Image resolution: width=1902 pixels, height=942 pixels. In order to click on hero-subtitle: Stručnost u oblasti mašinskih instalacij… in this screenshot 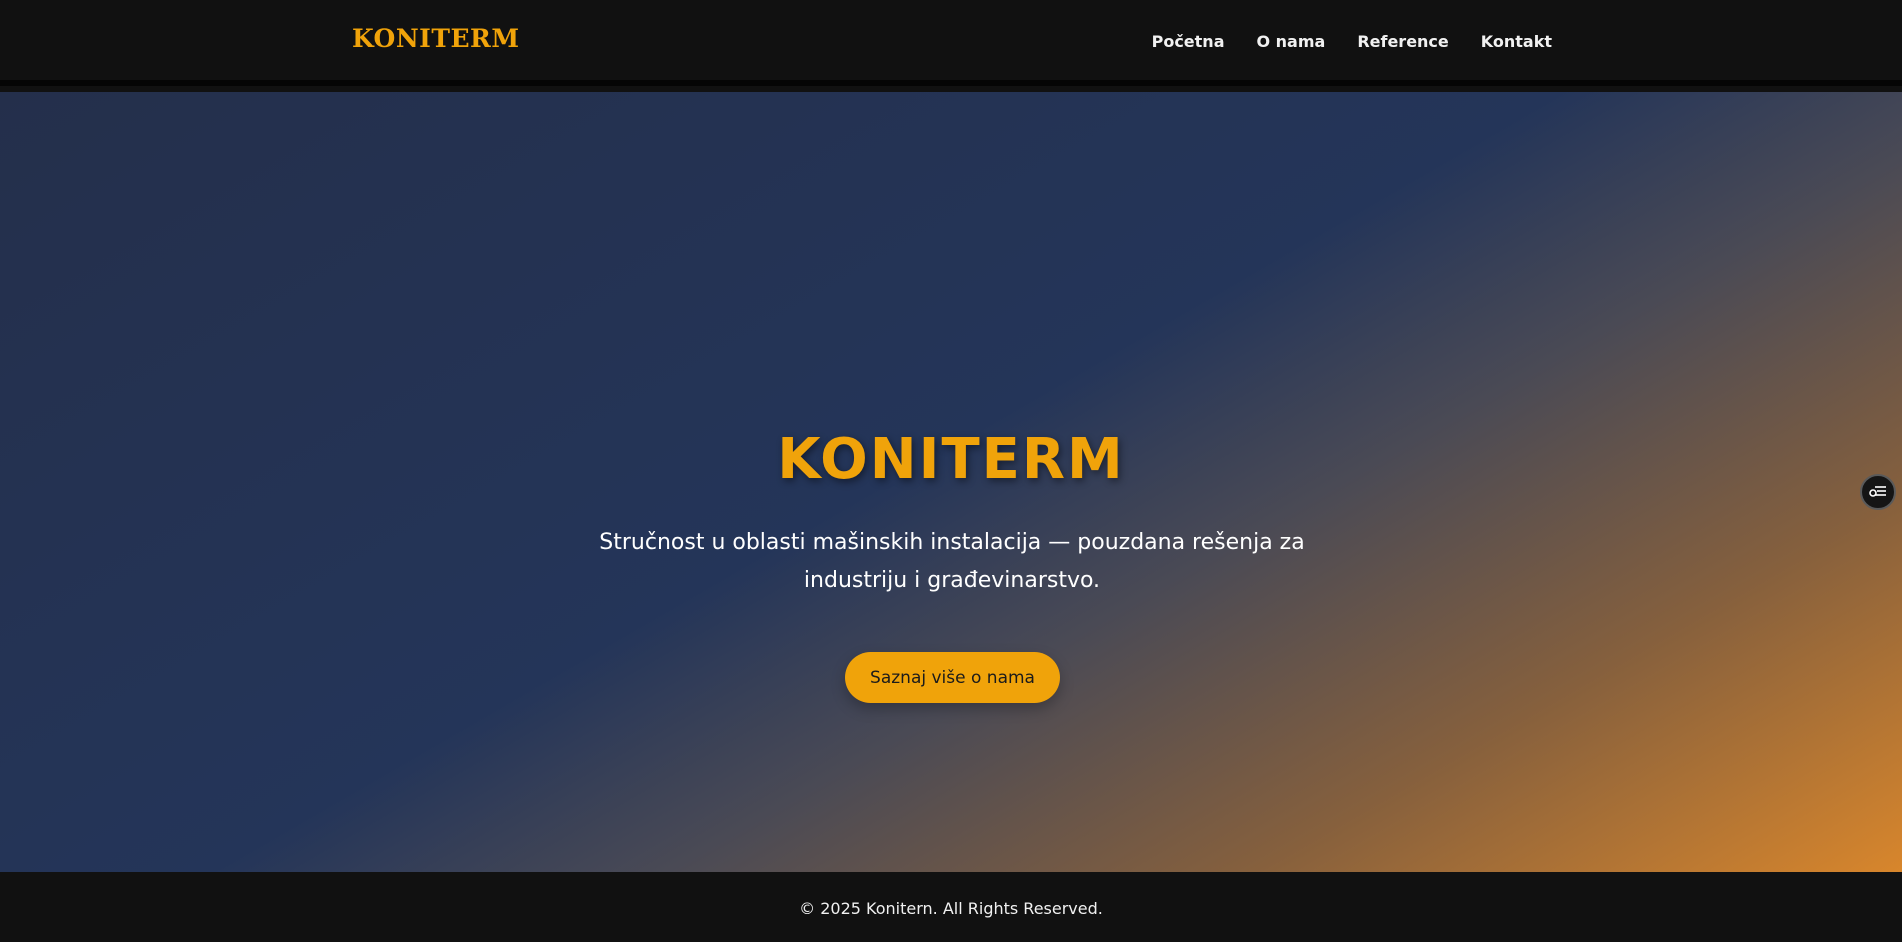, I will do `click(952, 561)`.